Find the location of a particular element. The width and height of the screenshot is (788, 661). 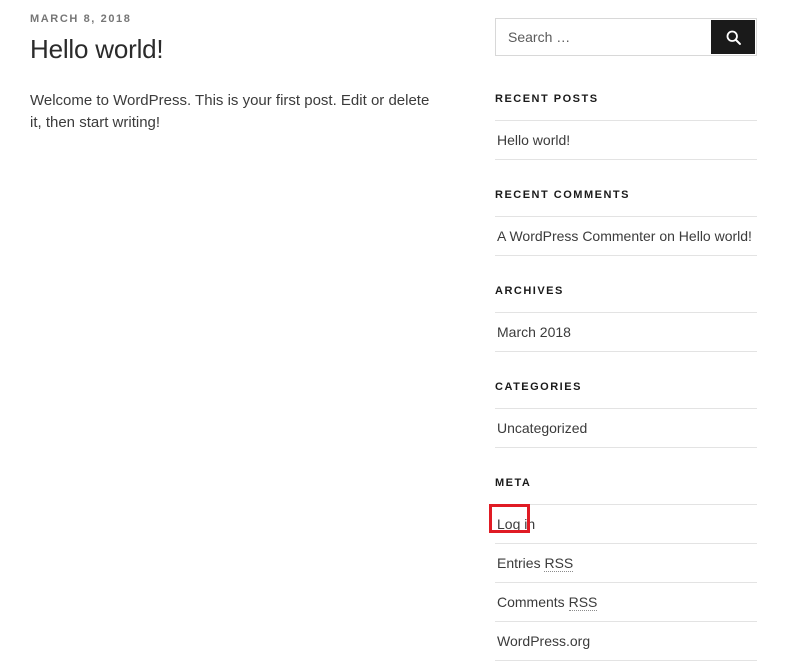

search-button is located at coordinates (733, 37).